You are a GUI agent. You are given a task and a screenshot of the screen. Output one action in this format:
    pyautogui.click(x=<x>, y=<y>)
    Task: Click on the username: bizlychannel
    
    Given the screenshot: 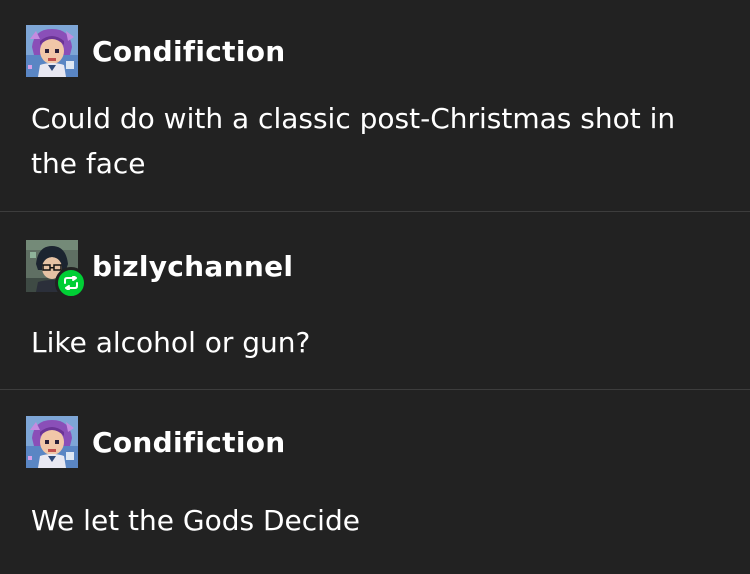 What is the action you would take?
    pyautogui.click(x=192, y=266)
    